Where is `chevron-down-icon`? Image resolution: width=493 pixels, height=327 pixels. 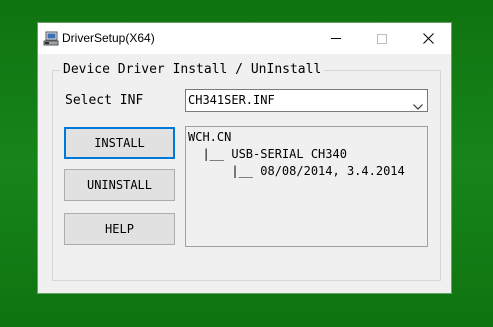
chevron-down-icon is located at coordinates (418, 103).